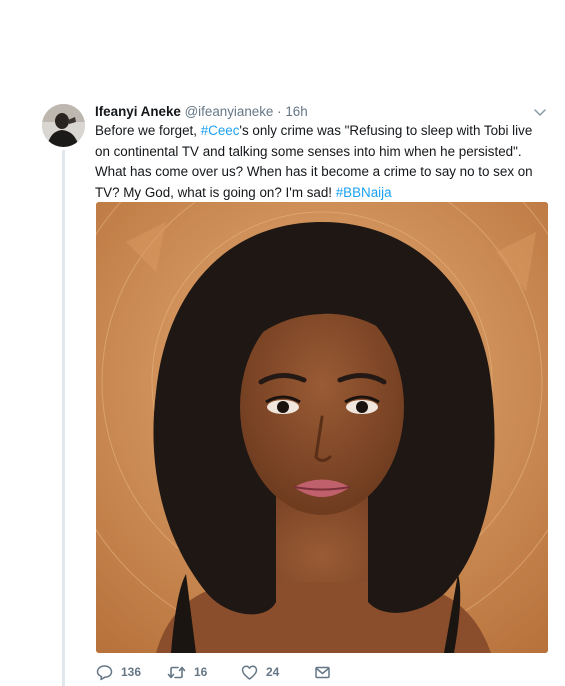 The height and width of the screenshot is (686, 565). What do you see at coordinates (148, 130) in the screenshot?
I see `tweet-text-part: Before we forget,` at bounding box center [148, 130].